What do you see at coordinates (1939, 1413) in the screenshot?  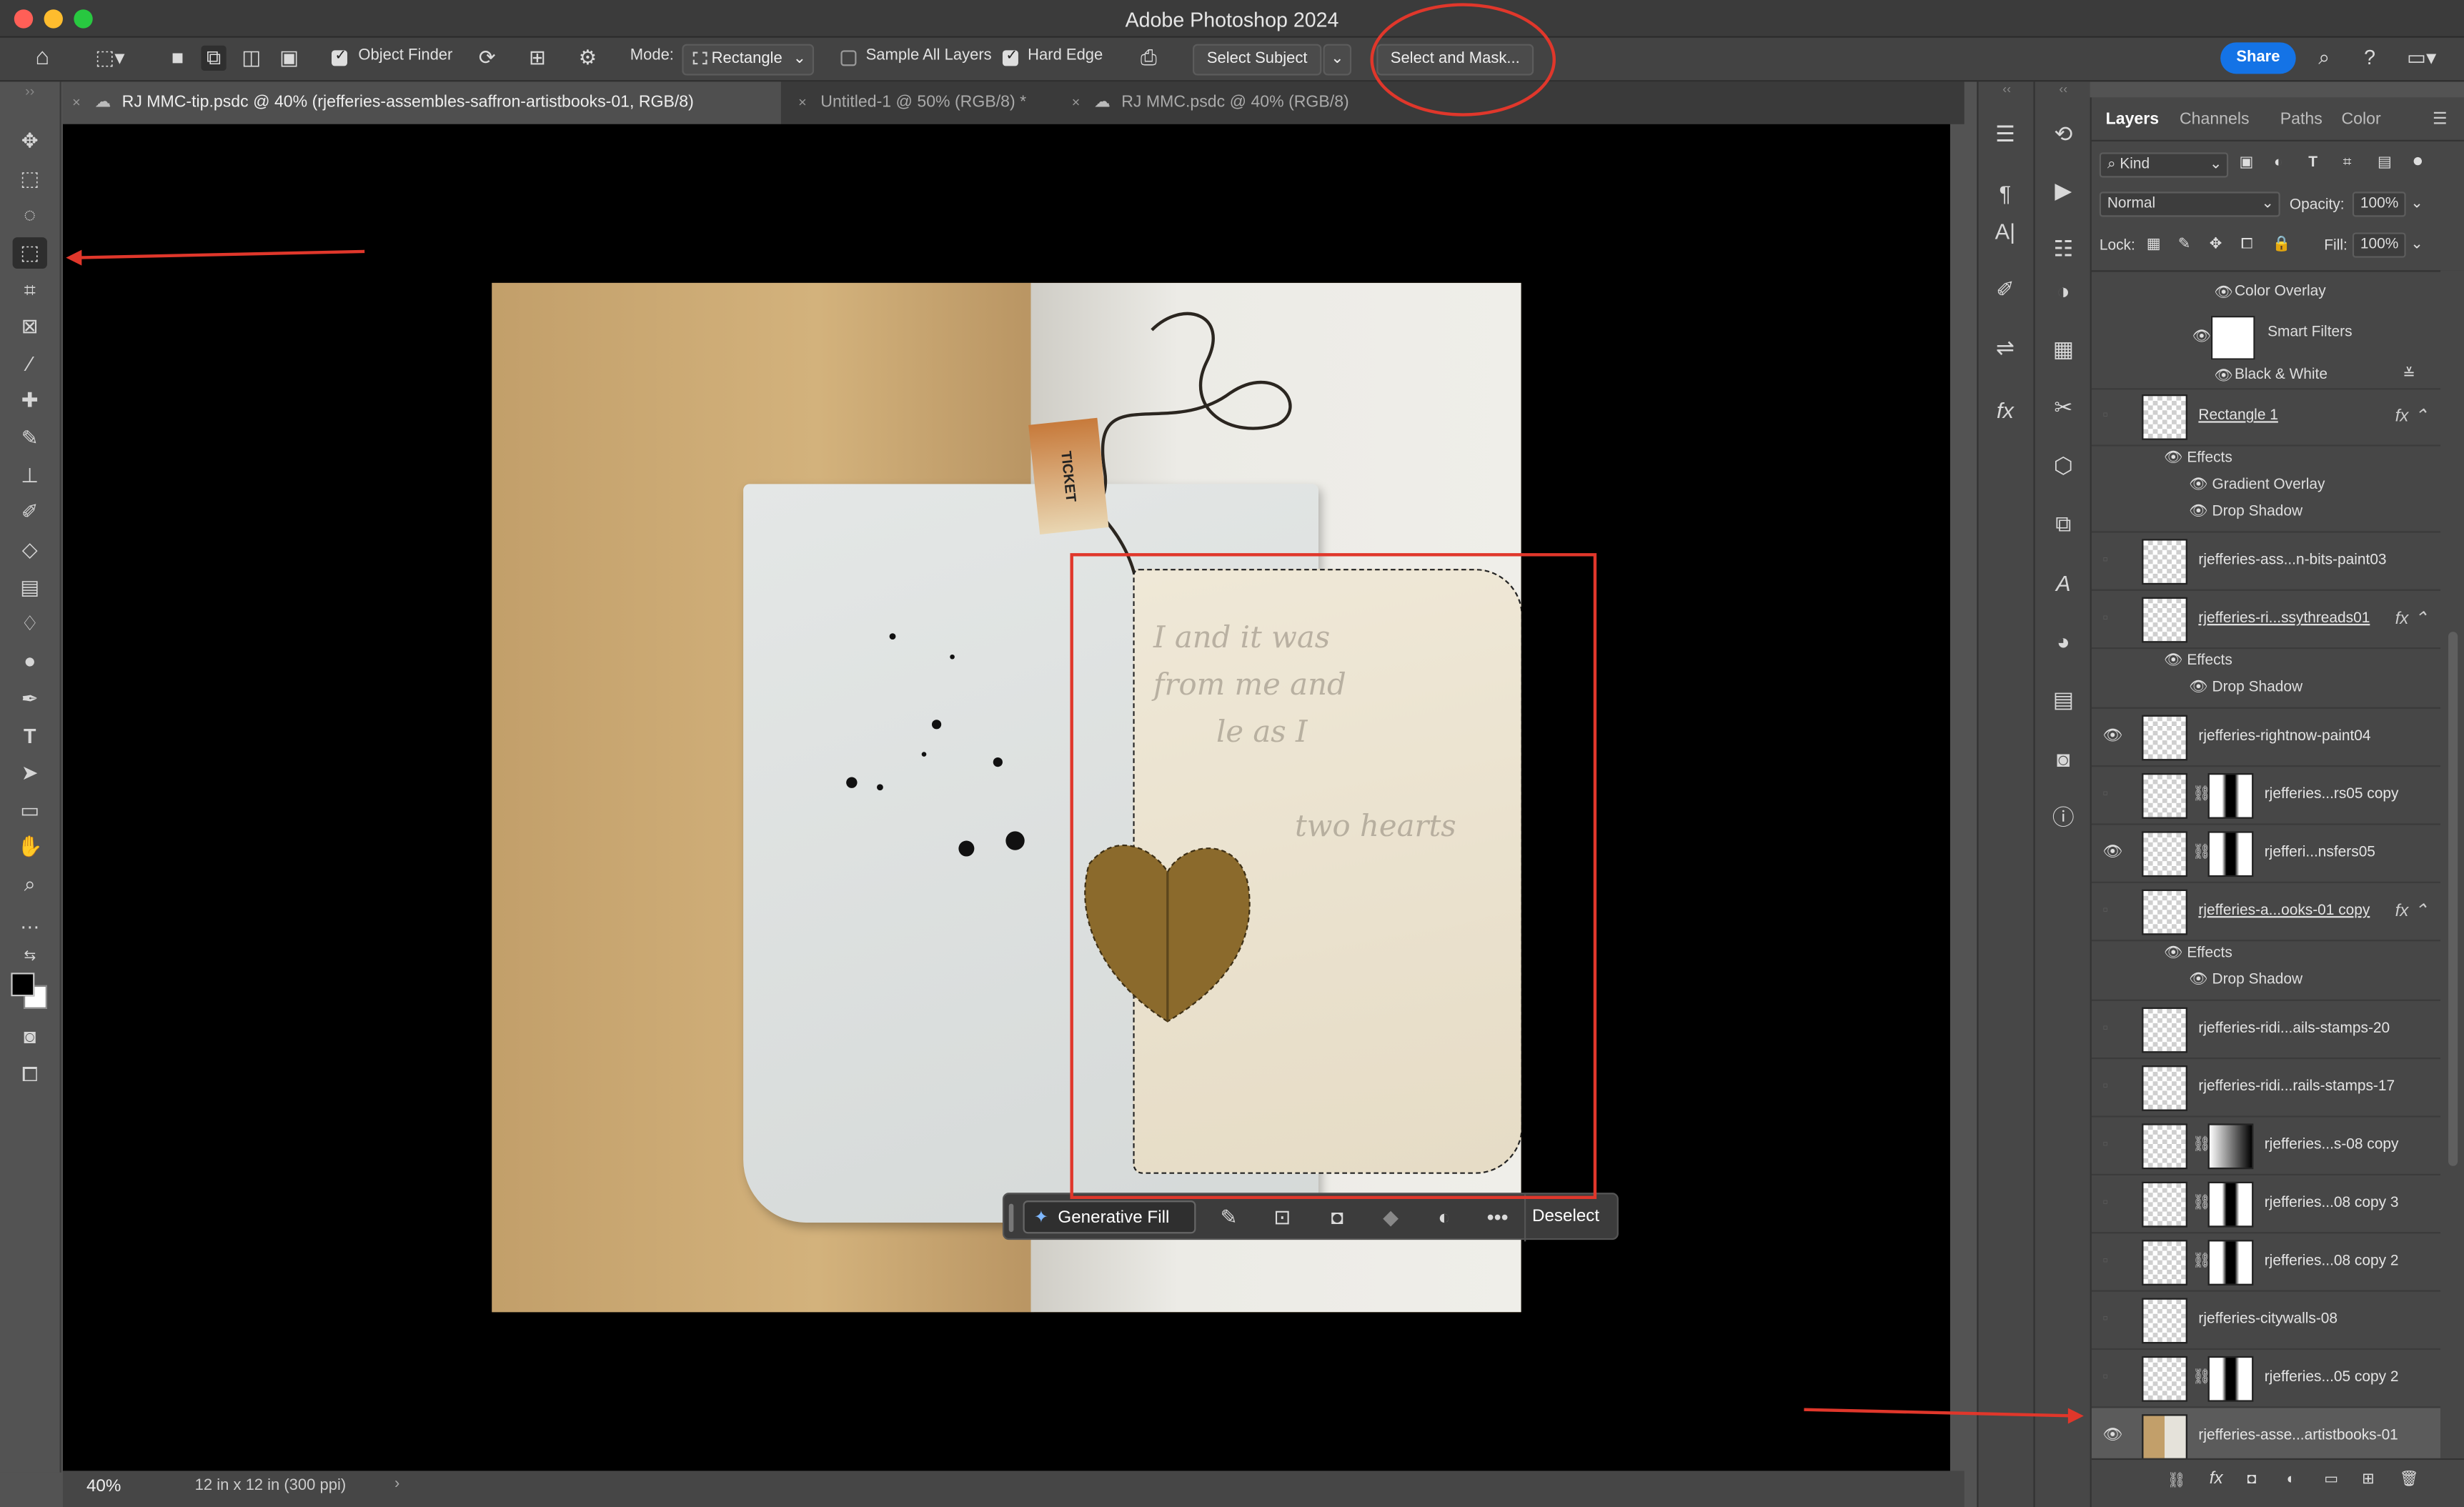 I see `annotation-arrow-layer` at bounding box center [1939, 1413].